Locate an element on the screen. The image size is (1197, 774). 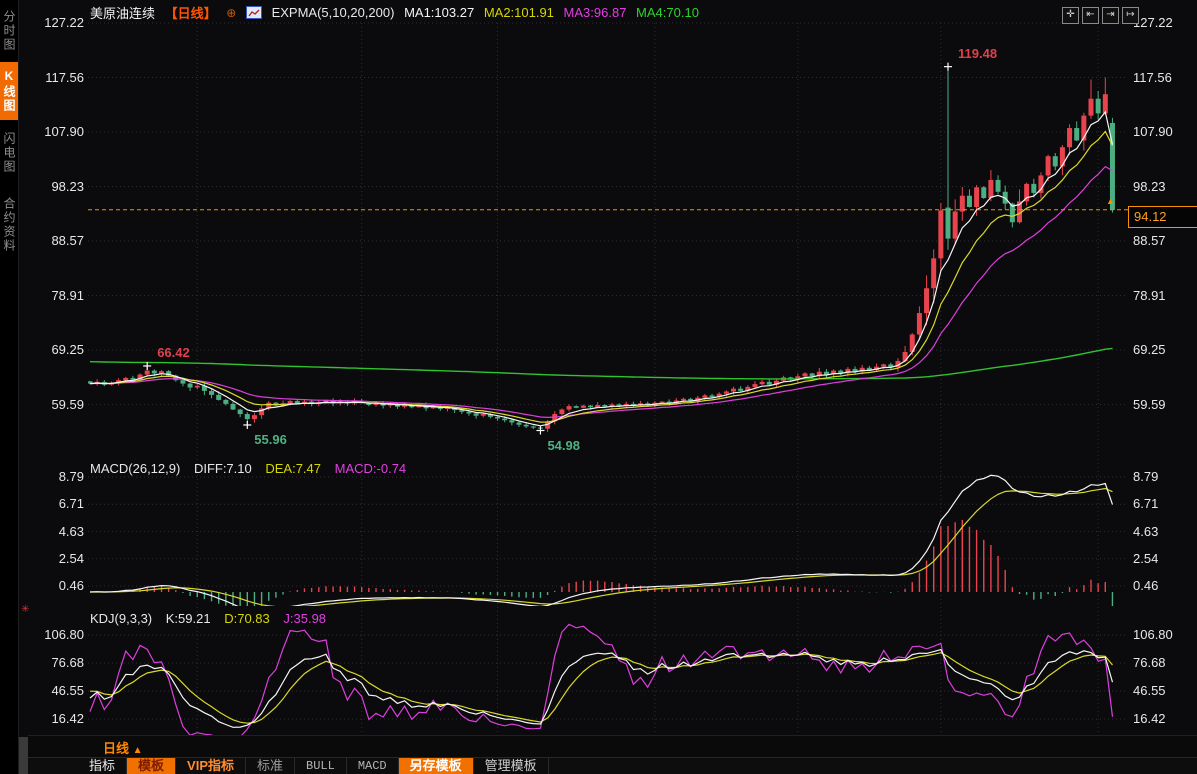
period-tag: 【日线】 is located at coordinates (191, 13).